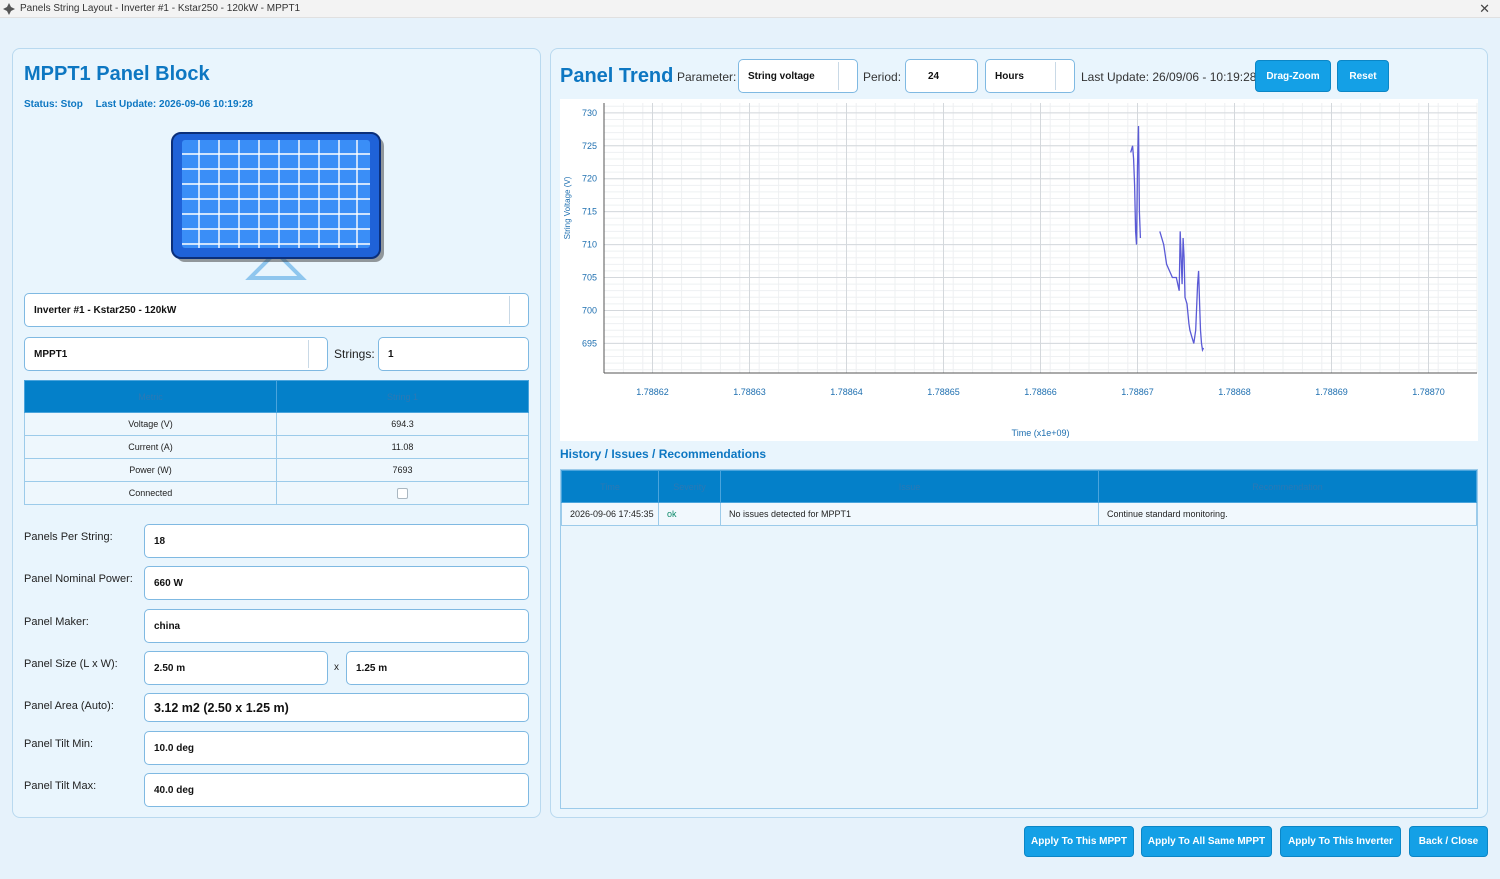  Describe the element at coordinates (941, 76) in the screenshot. I see `period-input: 24` at that location.